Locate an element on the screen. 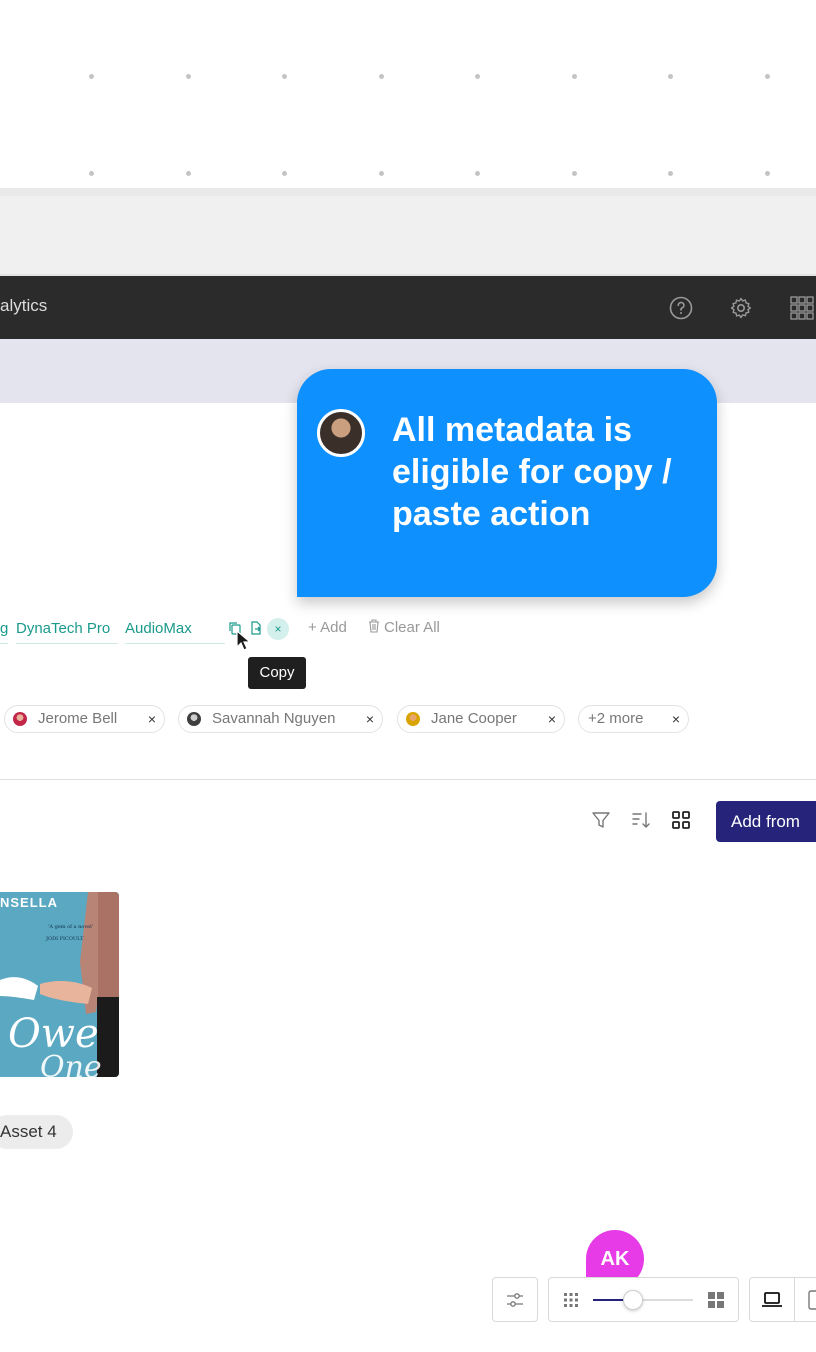  toggle-divider is located at coordinates (794, 1299).